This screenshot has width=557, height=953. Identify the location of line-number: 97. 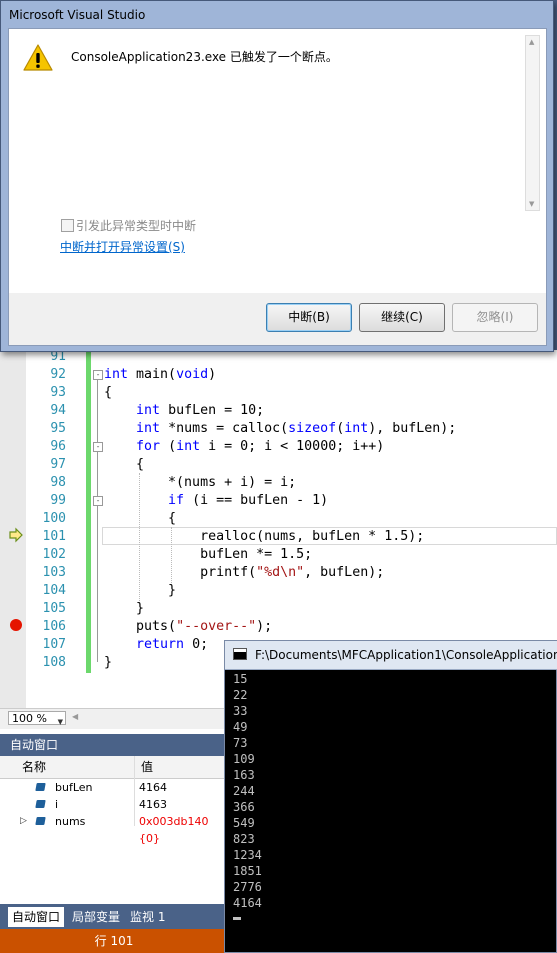
(58, 464).